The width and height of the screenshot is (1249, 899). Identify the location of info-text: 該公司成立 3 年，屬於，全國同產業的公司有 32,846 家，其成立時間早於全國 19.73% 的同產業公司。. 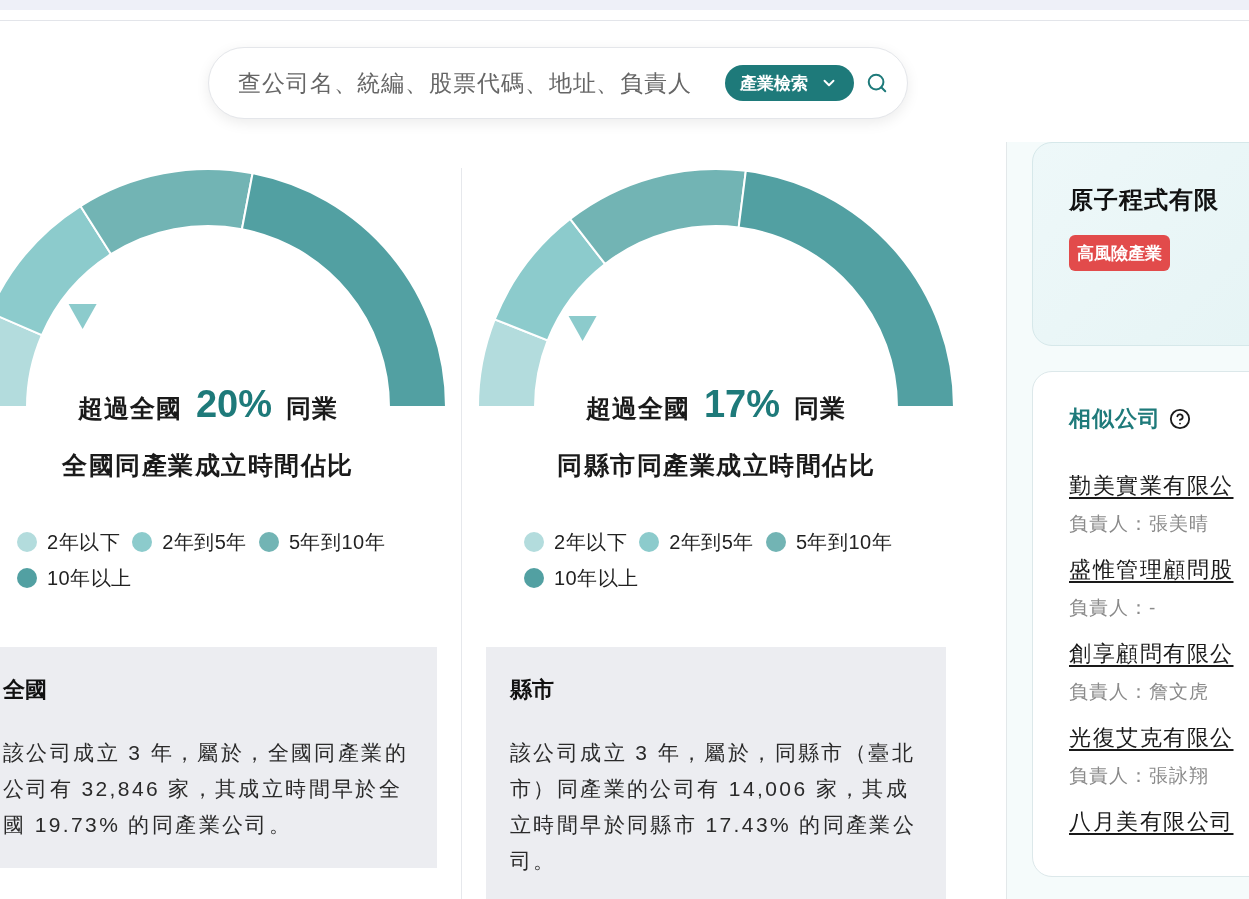
(206, 789).